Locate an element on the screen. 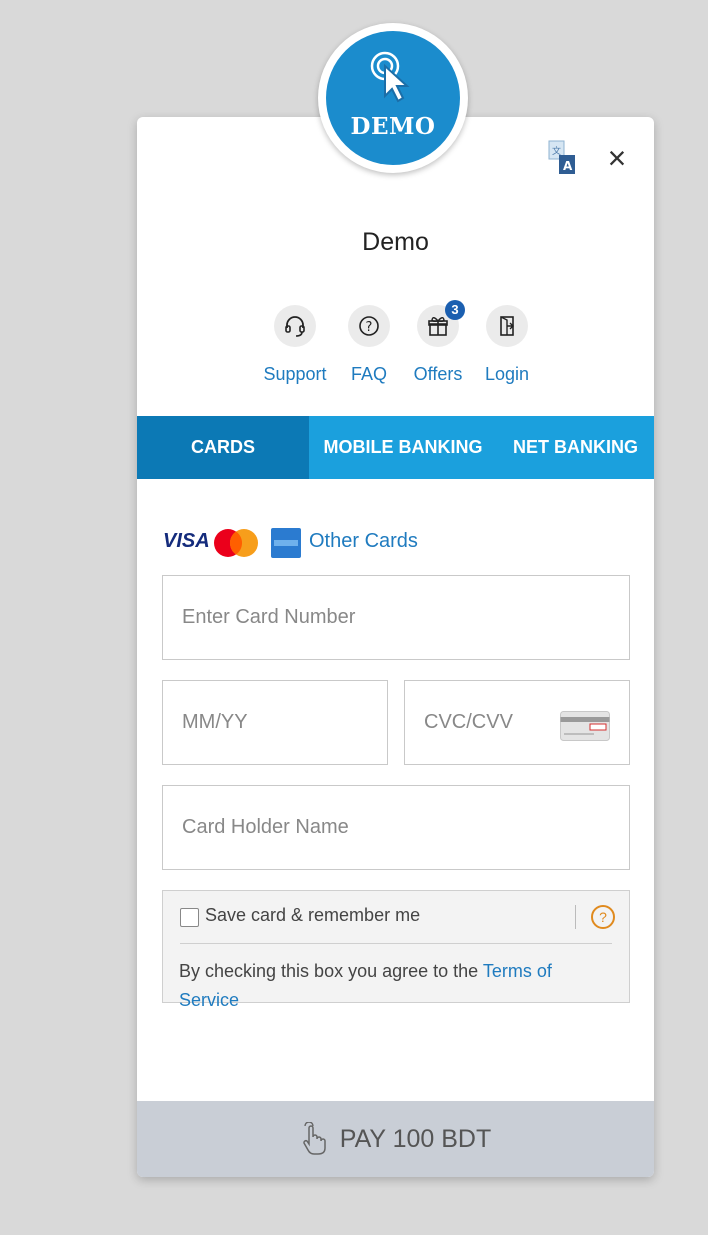 This screenshot has height=1235, width=718. offers-label: Offers is located at coordinates (438, 374).